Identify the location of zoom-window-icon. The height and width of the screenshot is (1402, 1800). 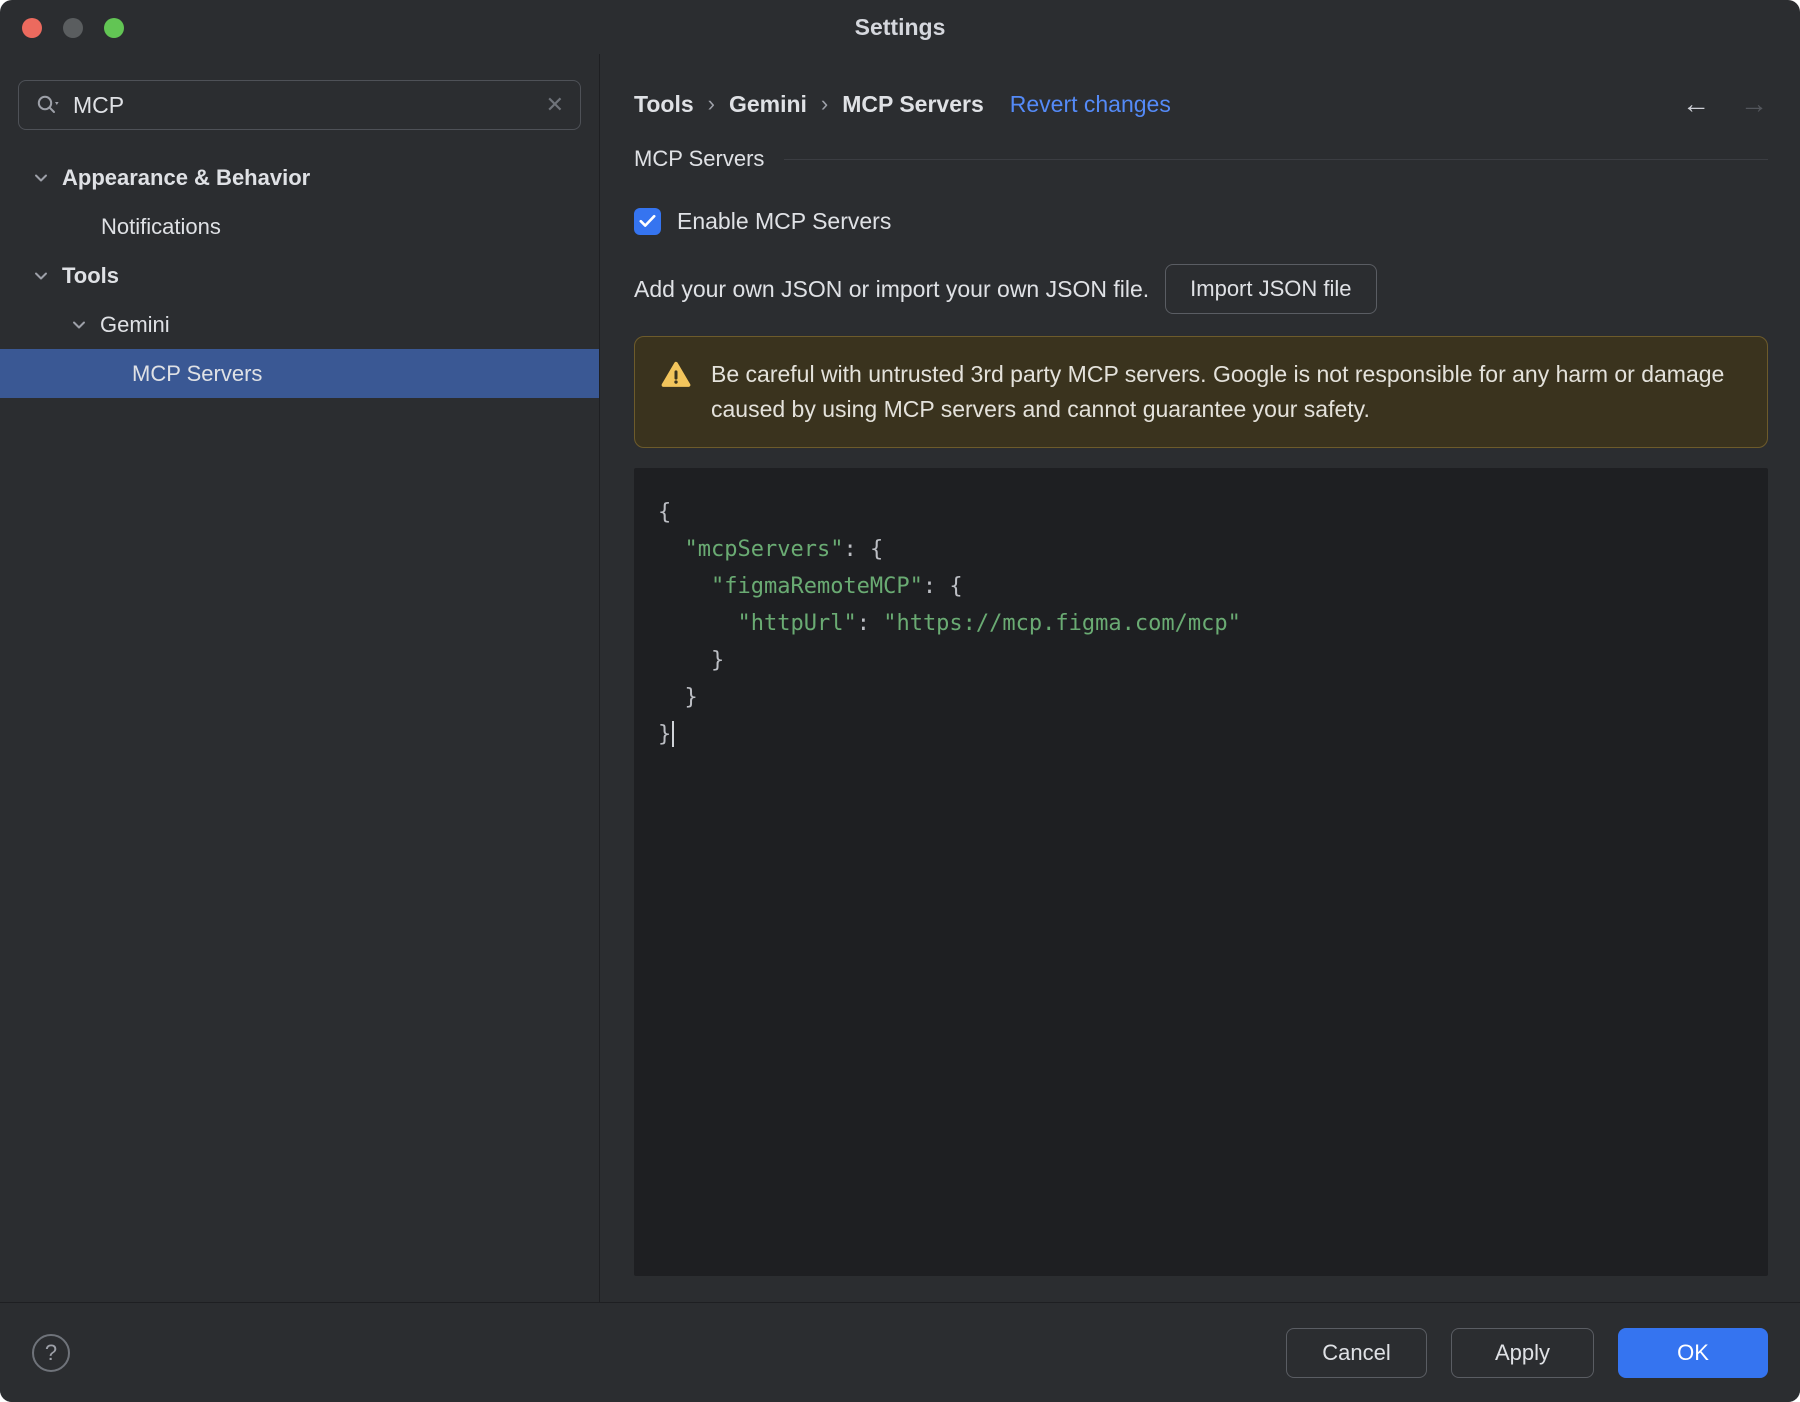
(114, 28).